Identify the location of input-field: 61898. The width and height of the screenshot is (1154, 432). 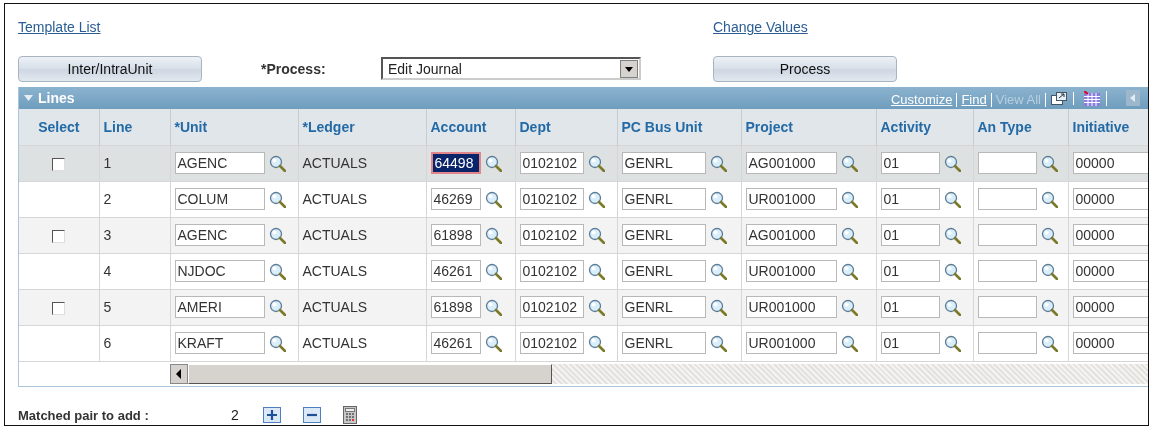
(455, 235).